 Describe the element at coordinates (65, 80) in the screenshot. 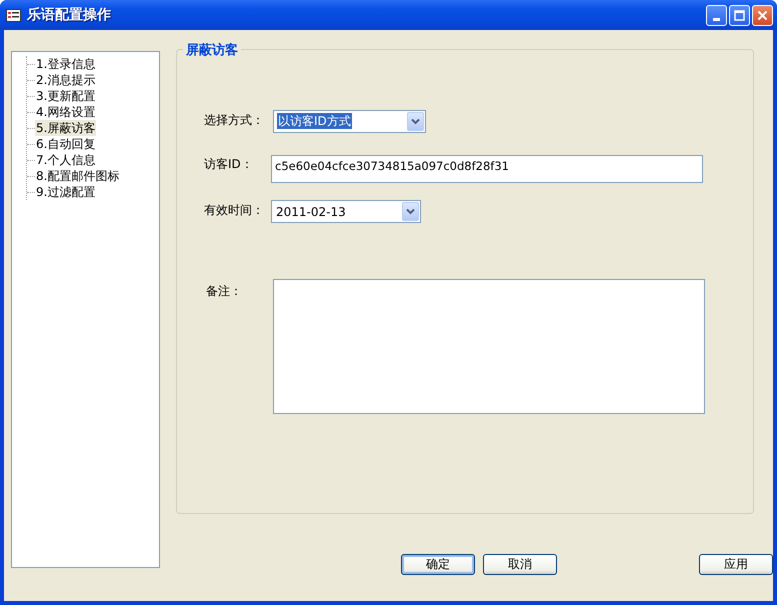

I see `tree-item: 2.消息提示` at that location.